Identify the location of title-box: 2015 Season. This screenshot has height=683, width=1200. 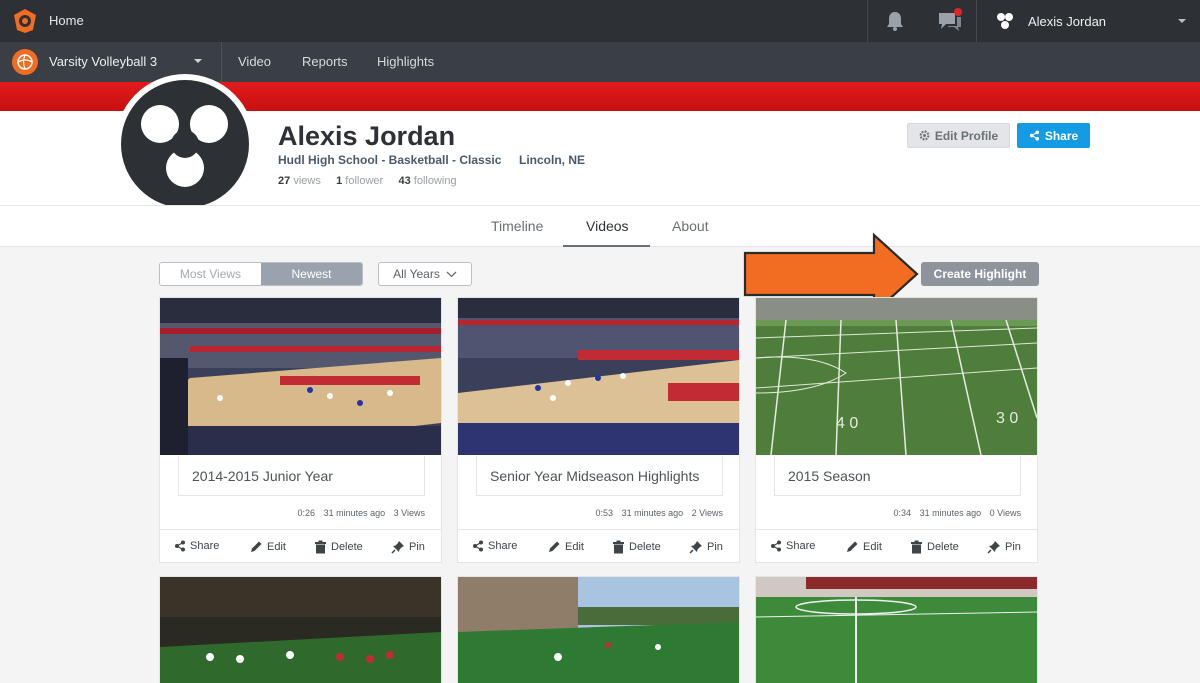
(897, 476).